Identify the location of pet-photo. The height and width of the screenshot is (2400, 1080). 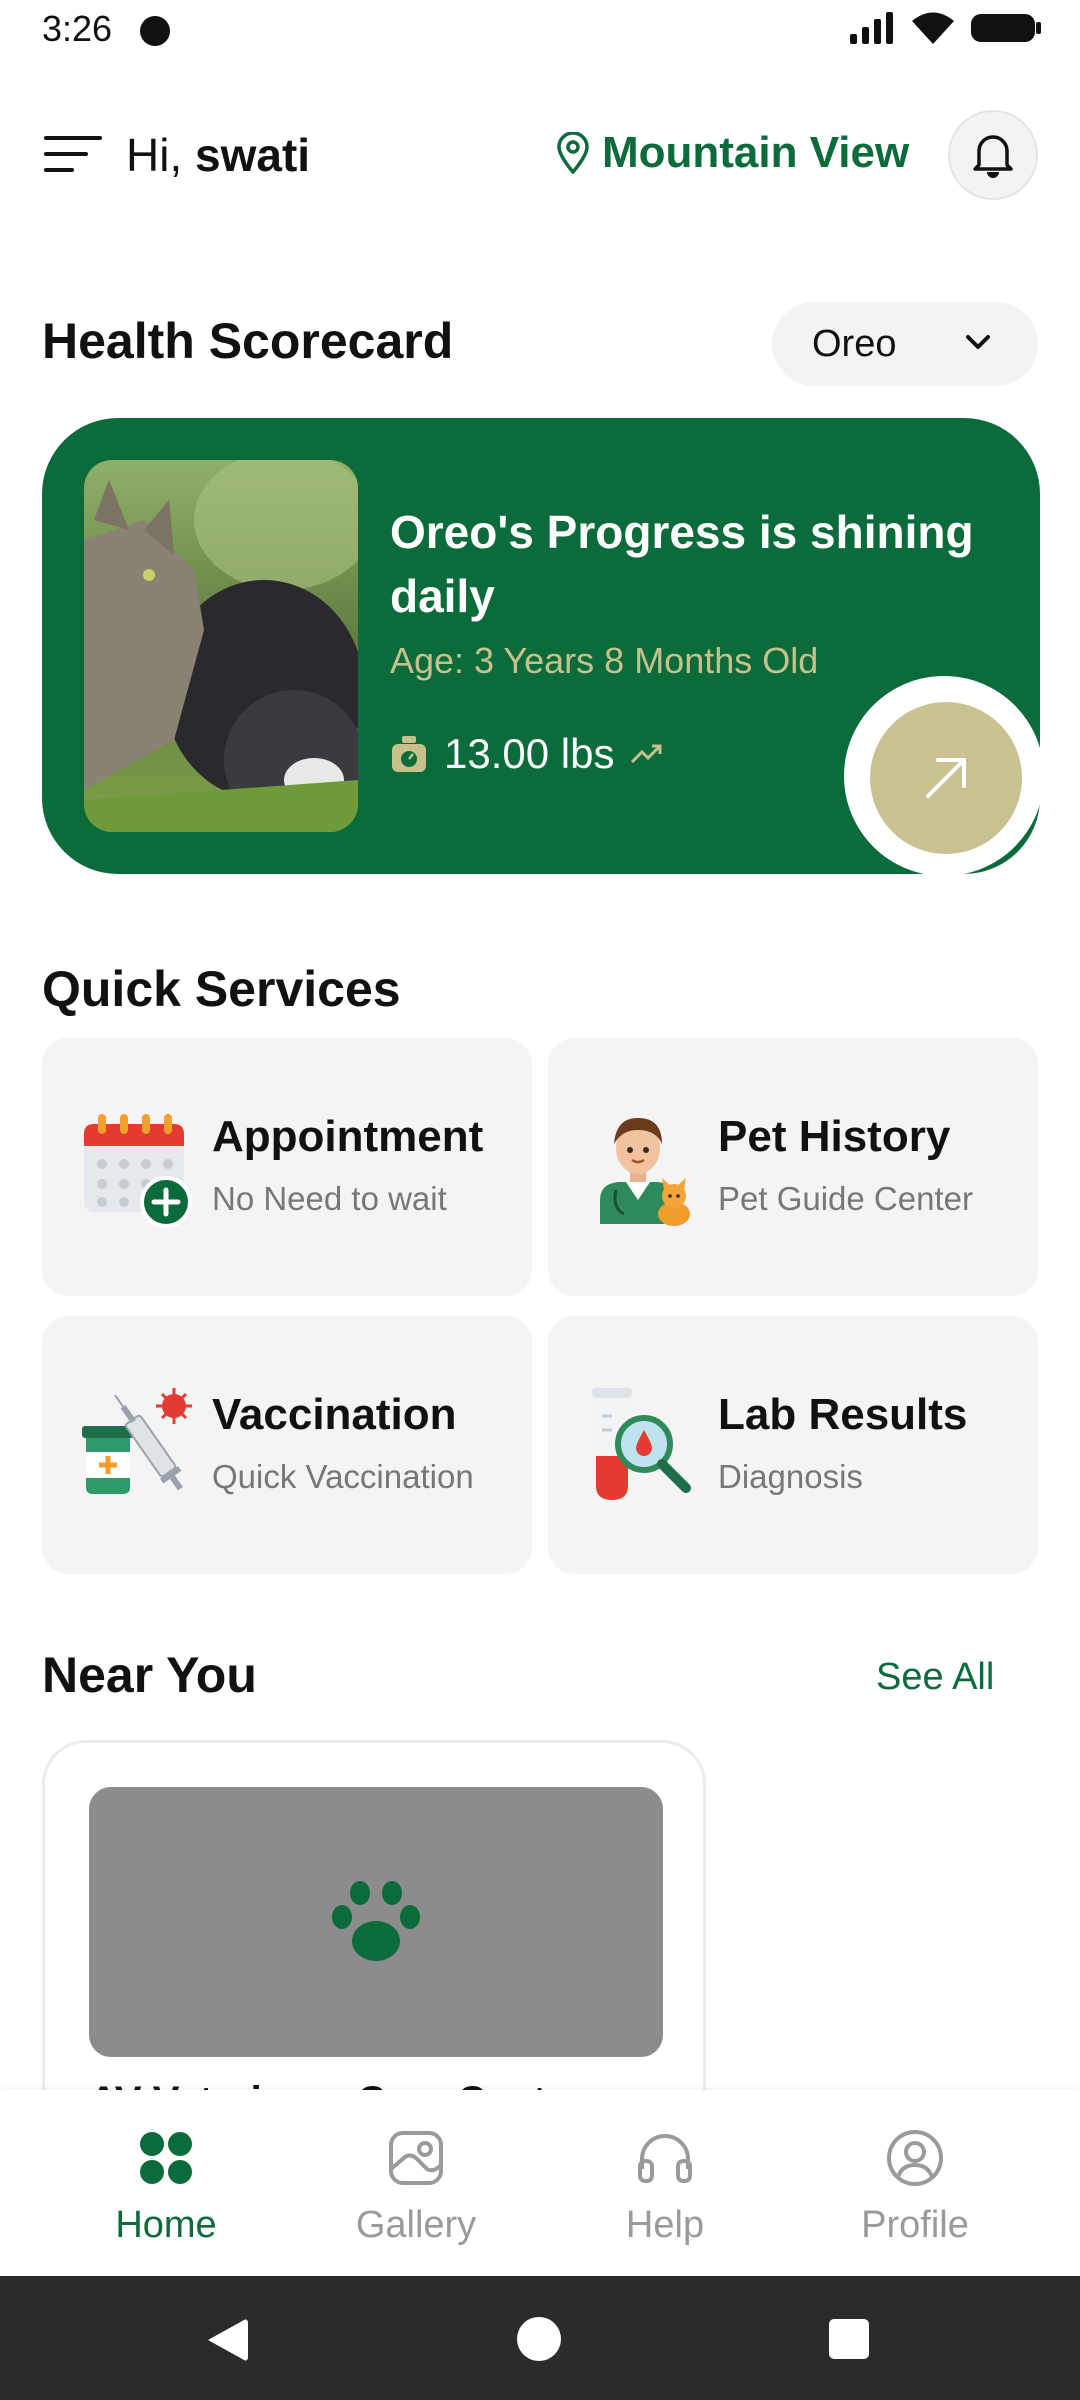
(221, 646).